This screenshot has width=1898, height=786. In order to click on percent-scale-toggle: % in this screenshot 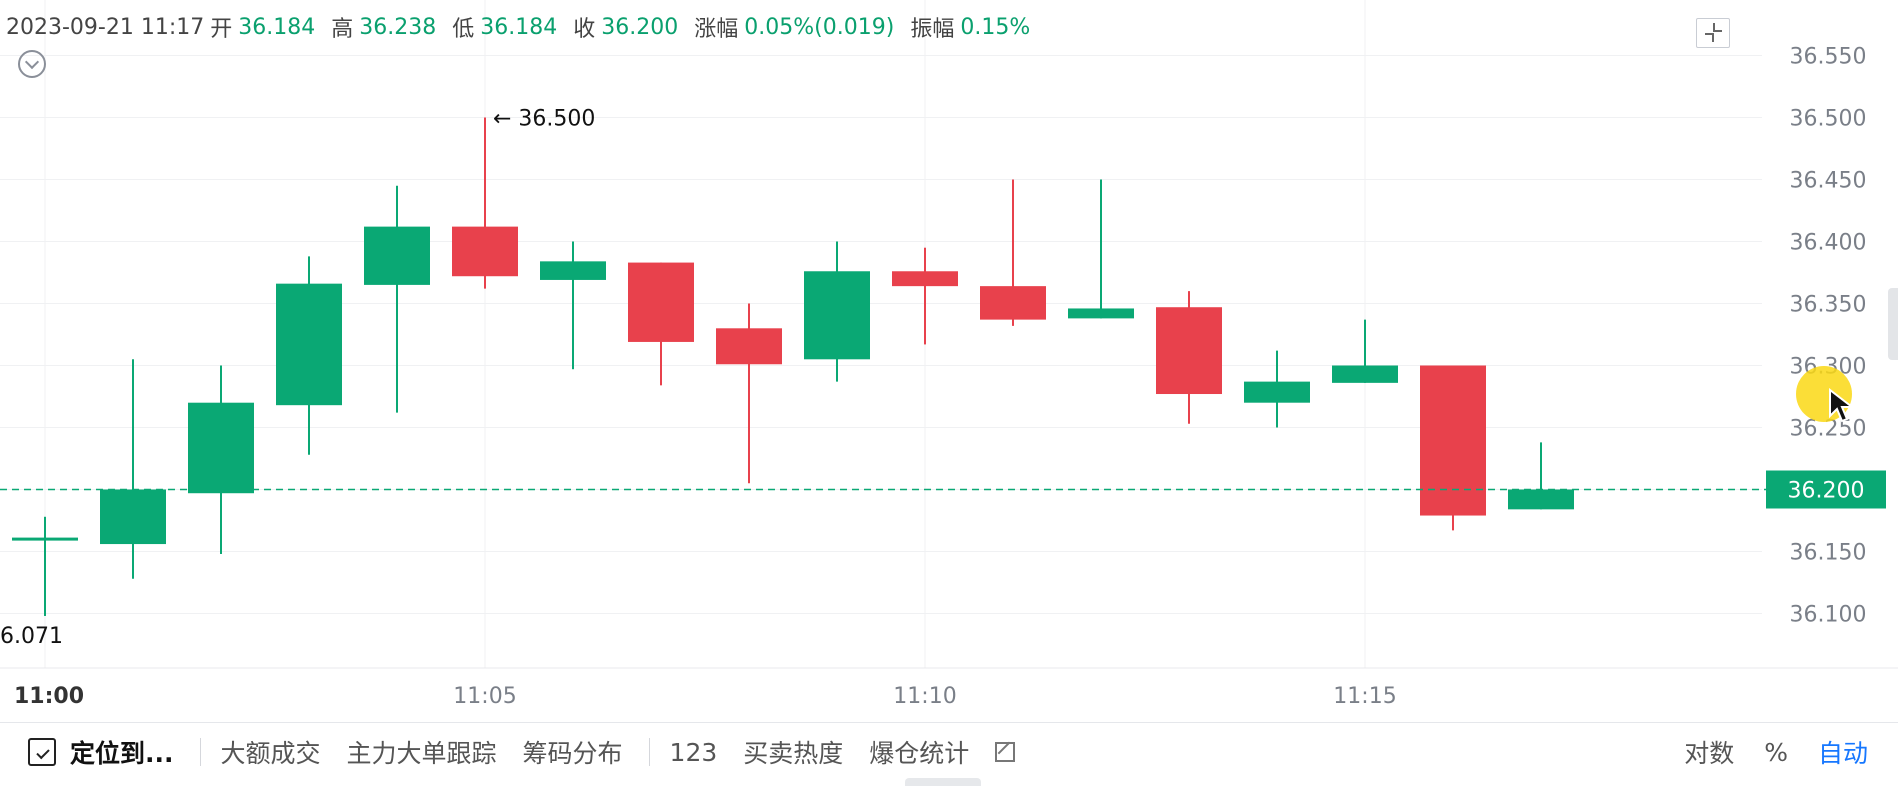, I will do `click(1776, 752)`.